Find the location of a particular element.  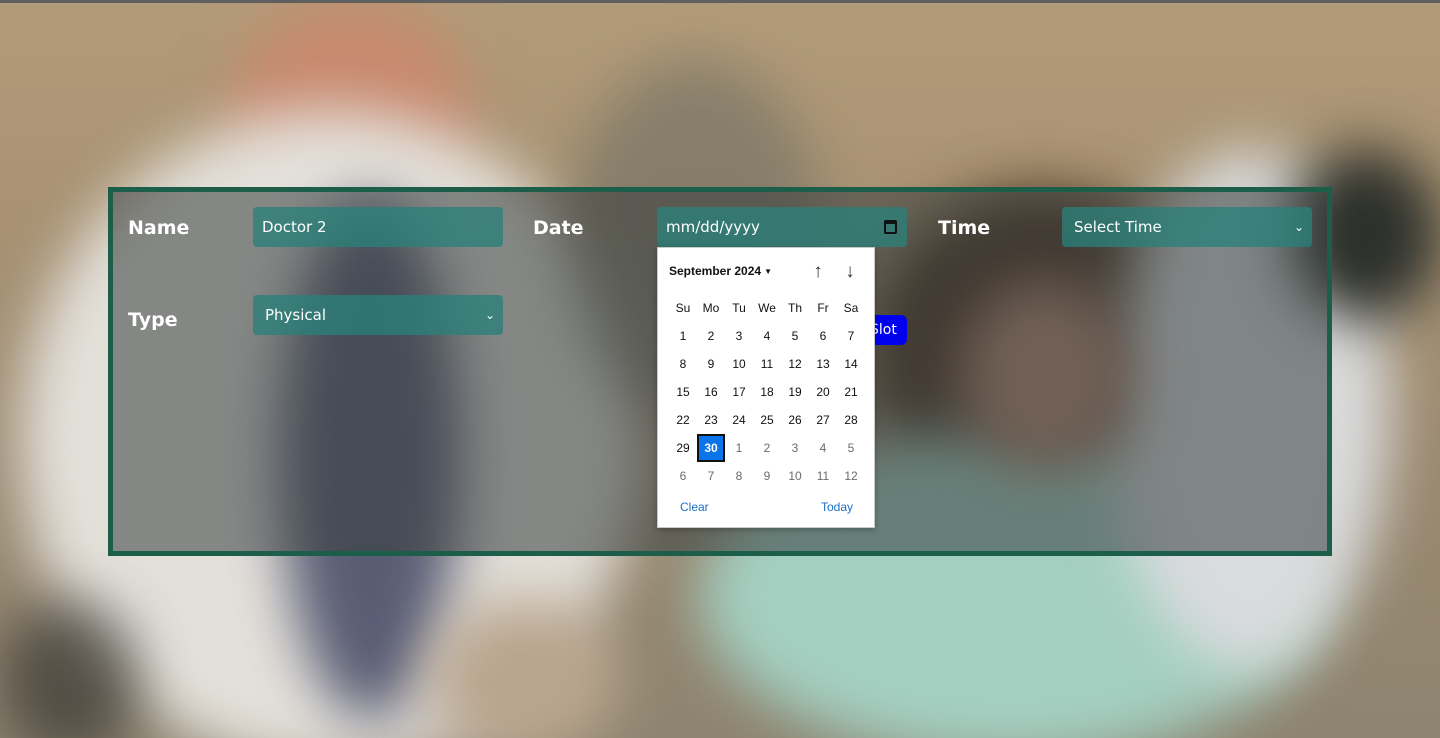

calendar-day: 25 is located at coordinates (767, 420).